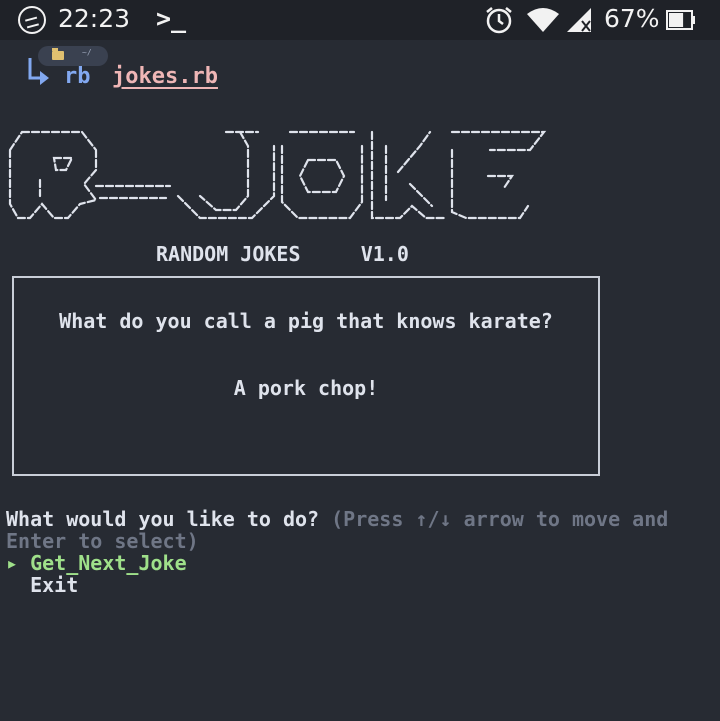 This screenshot has height=721, width=720. I want to click on battery-icon, so click(680, 20).